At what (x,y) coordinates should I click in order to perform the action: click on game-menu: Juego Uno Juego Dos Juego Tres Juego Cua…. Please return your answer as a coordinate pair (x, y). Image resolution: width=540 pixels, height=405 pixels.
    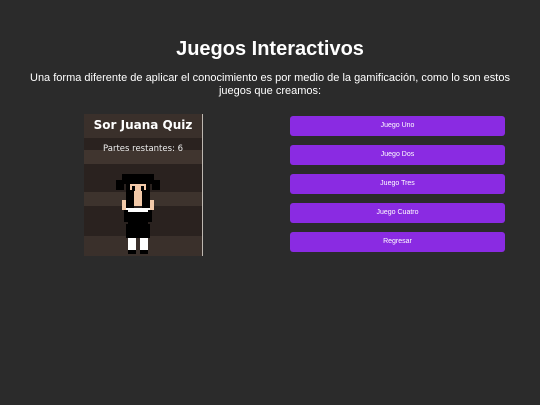
    Looking at the image, I should click on (397, 188).